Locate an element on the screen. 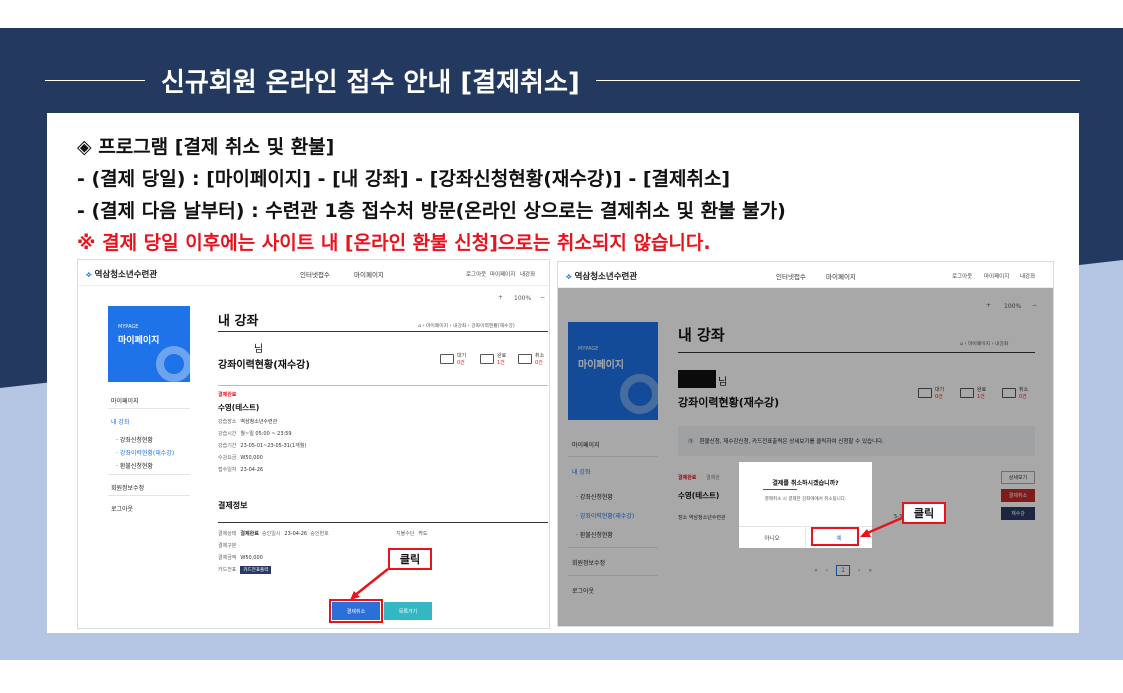 The width and height of the screenshot is (1123, 693). title-rule-right is located at coordinates (837, 80).